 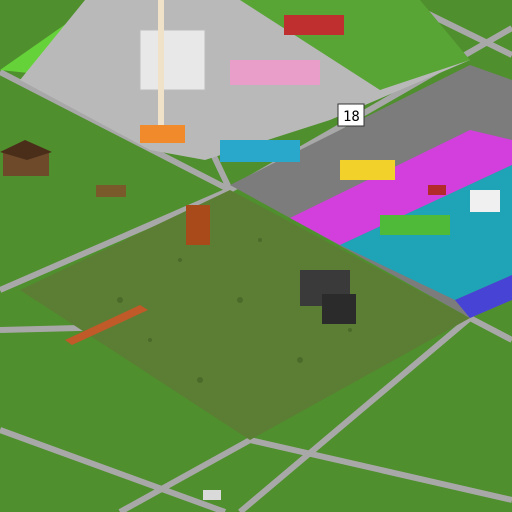 I want to click on red-crate, so click(x=437, y=190).